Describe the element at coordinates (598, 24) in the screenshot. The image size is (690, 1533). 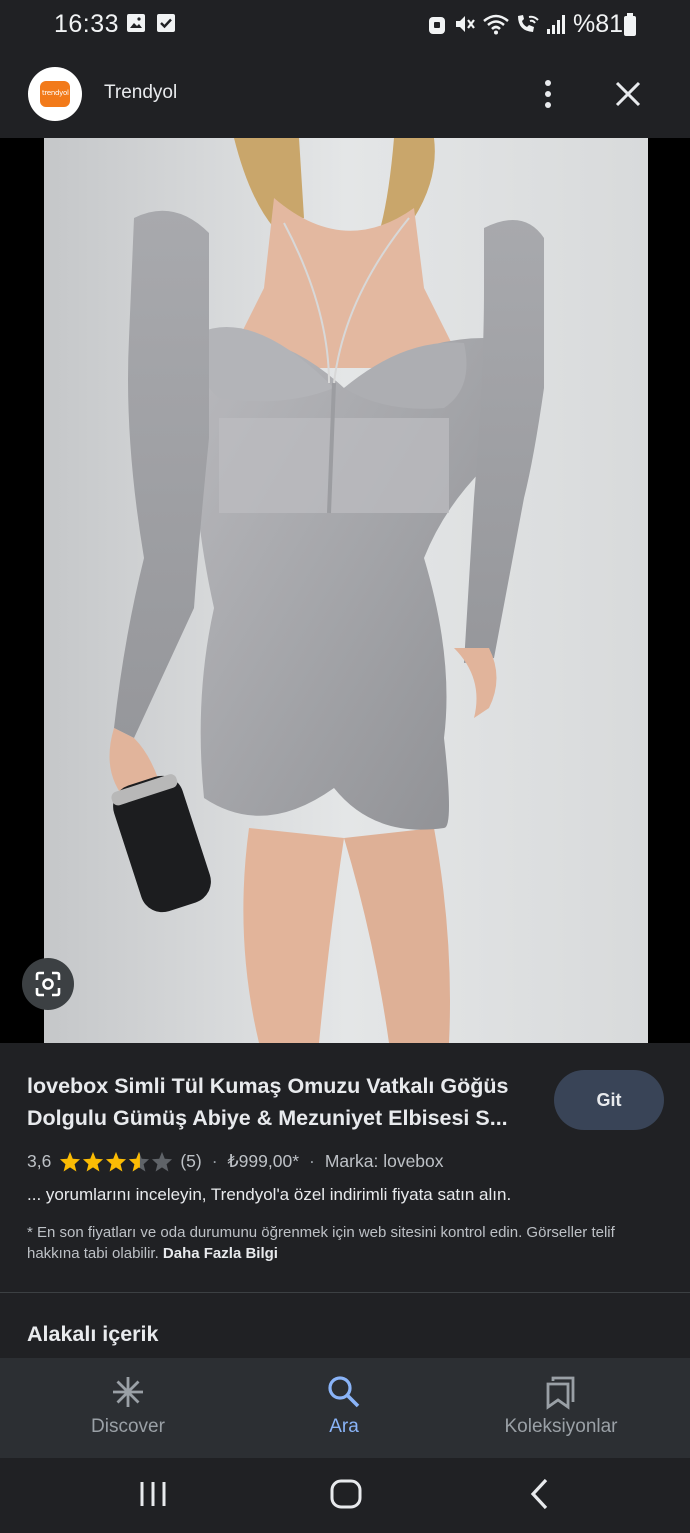
I see `battery-percentage: %81` at that location.